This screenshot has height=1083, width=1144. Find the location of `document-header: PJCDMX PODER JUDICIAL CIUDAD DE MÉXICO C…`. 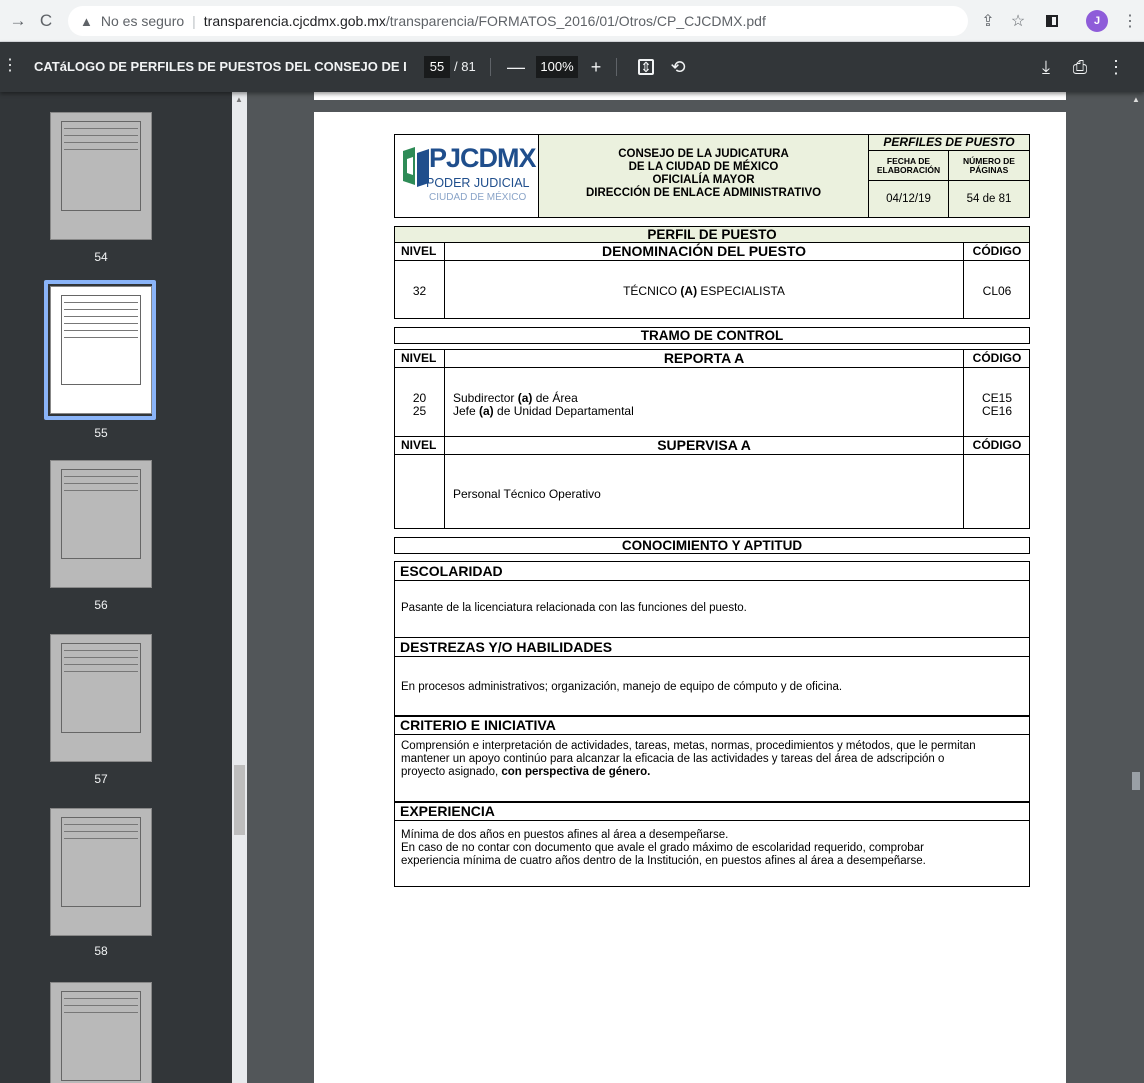

document-header: PJCDMX PODER JUDICIAL CIUDAD DE MÉXICO C… is located at coordinates (712, 176).